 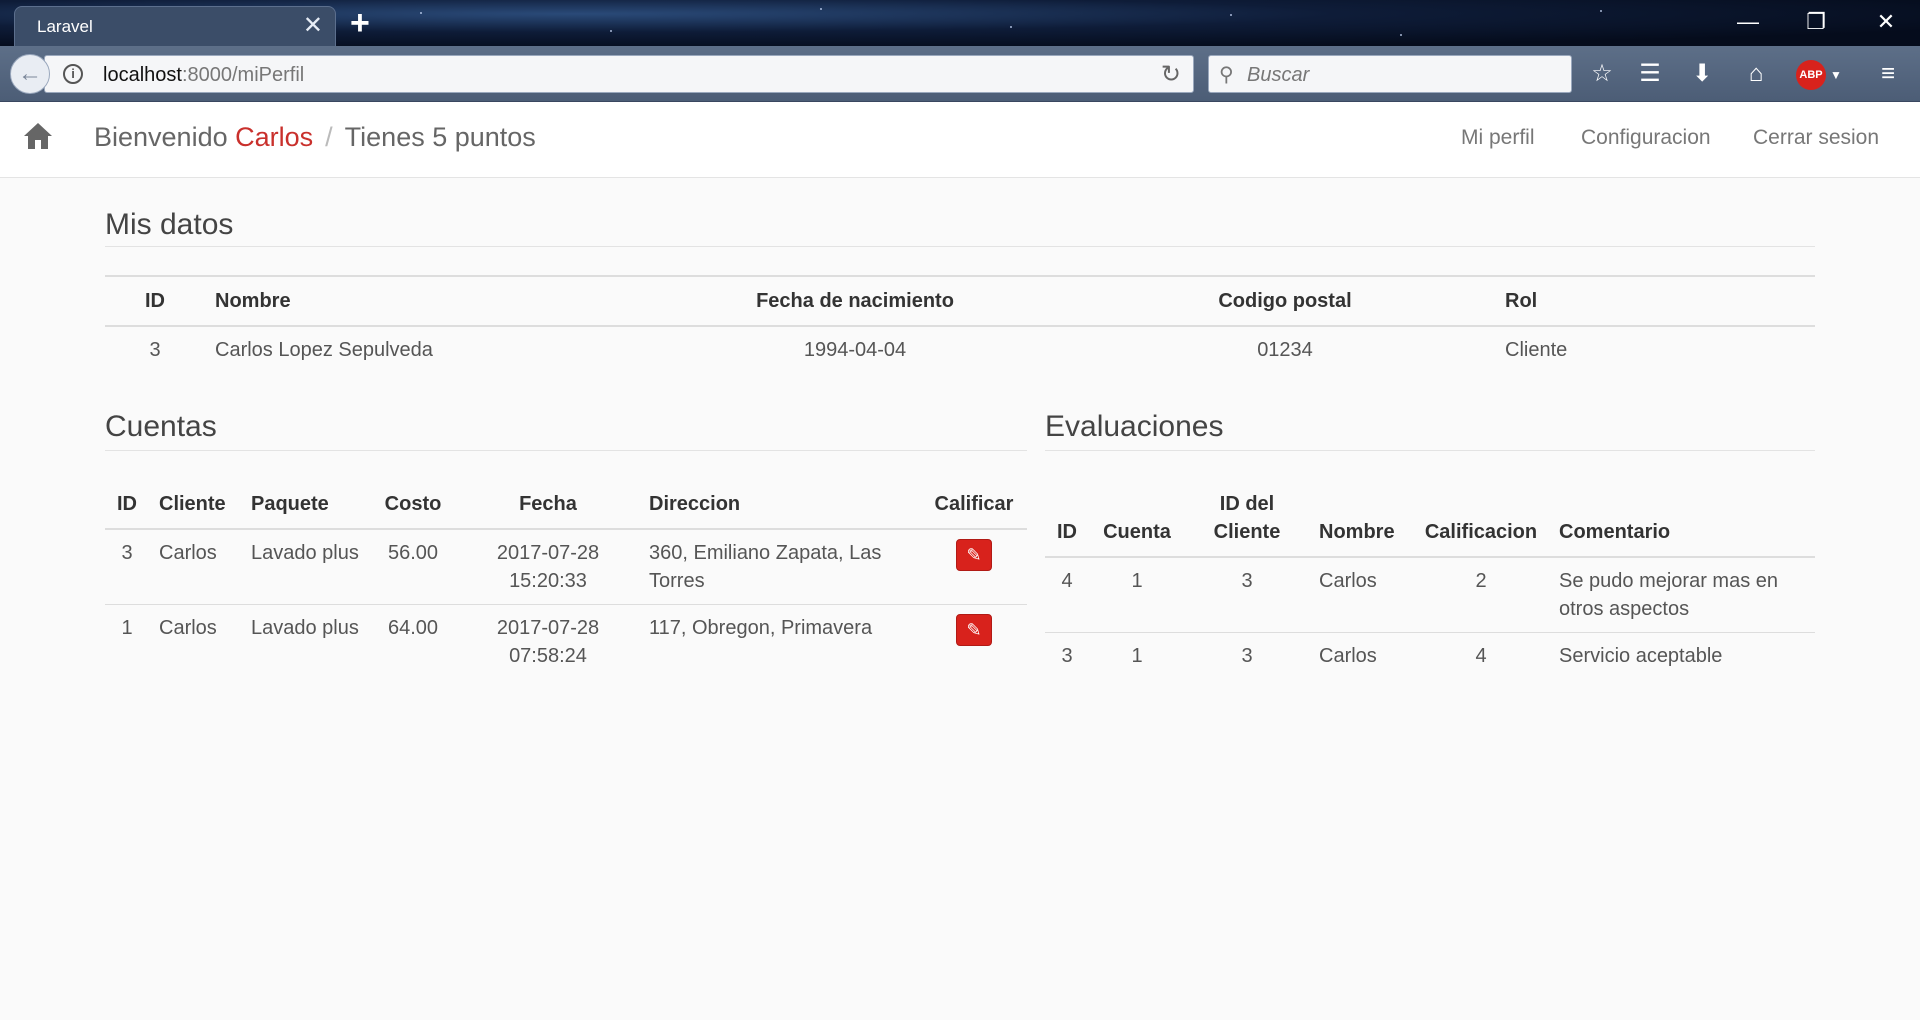 What do you see at coordinates (1602, 74) in the screenshot?
I see `bookmark-star-icon: ☆` at bounding box center [1602, 74].